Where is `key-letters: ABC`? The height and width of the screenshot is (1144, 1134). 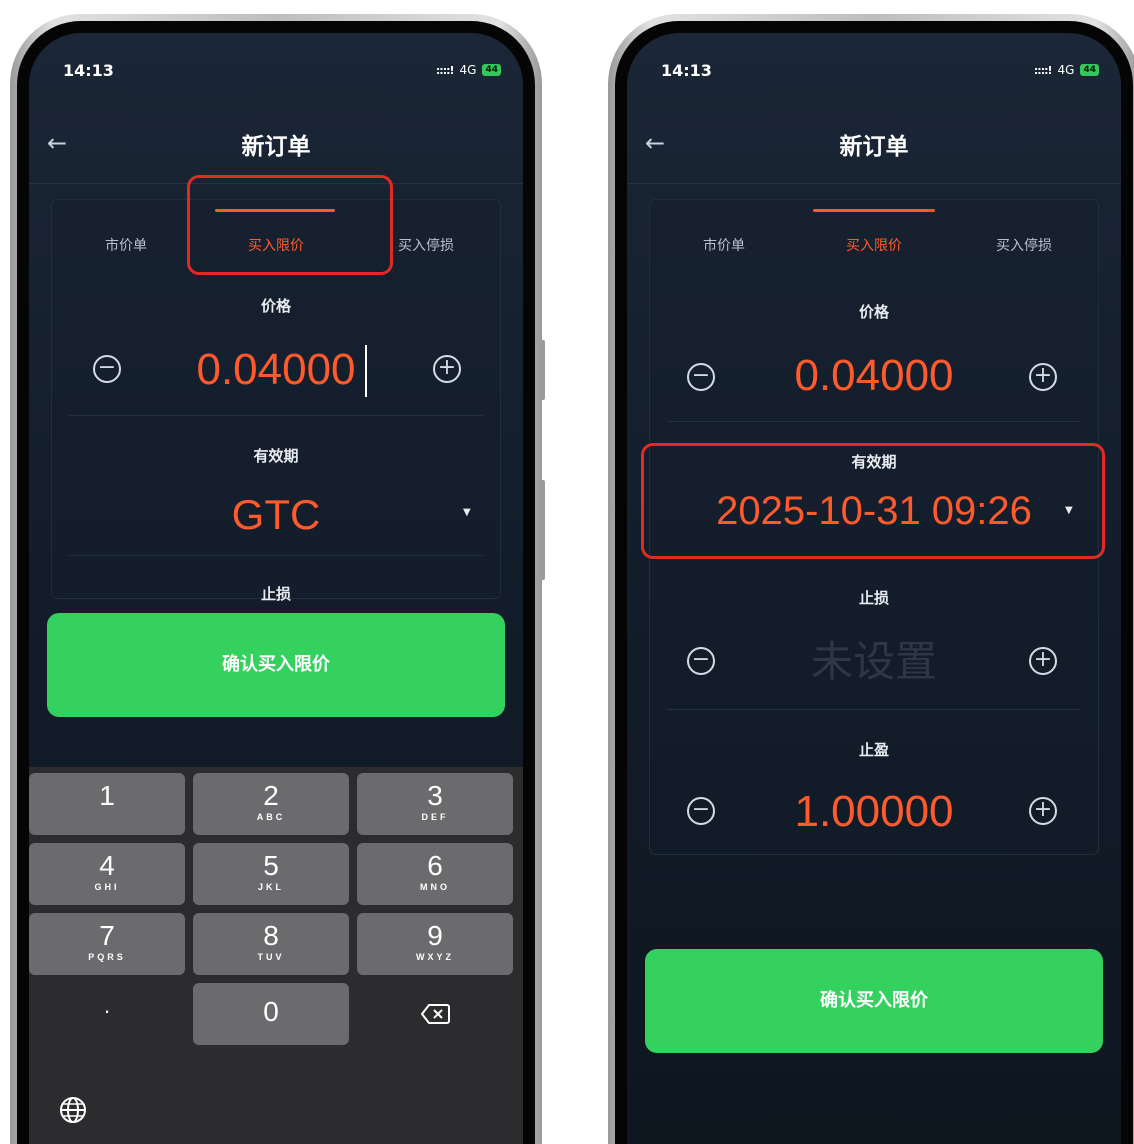
key-letters: ABC is located at coordinates (271, 817).